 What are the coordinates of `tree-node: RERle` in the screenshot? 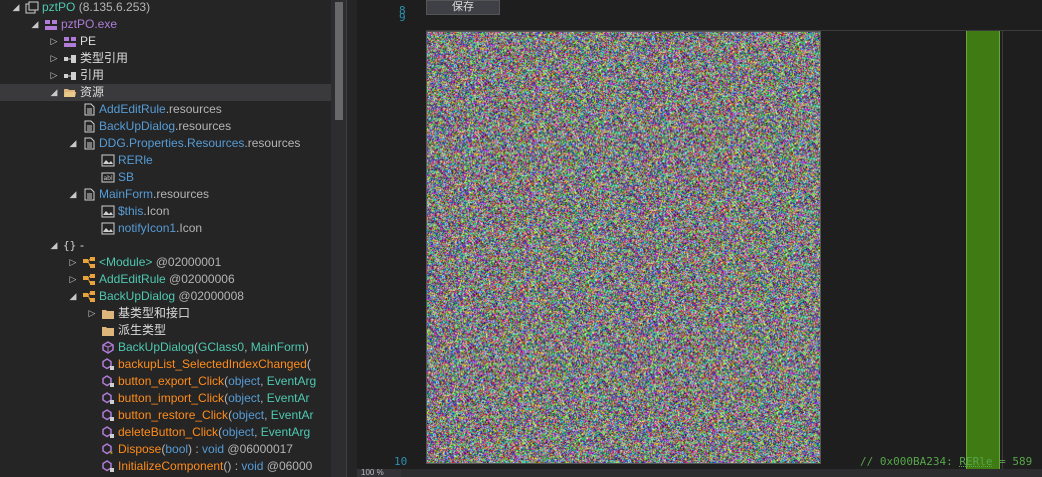 It's located at (165, 160).